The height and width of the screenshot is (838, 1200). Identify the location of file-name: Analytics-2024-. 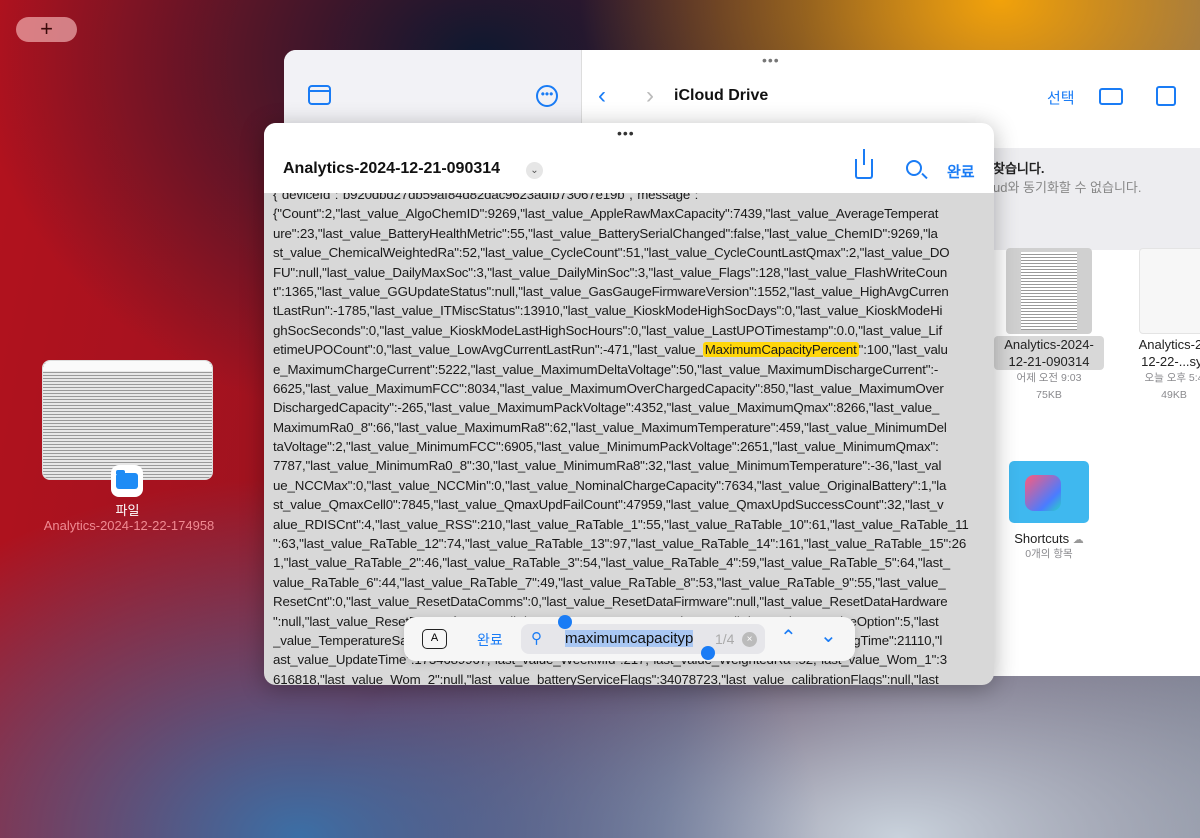
(1049, 344).